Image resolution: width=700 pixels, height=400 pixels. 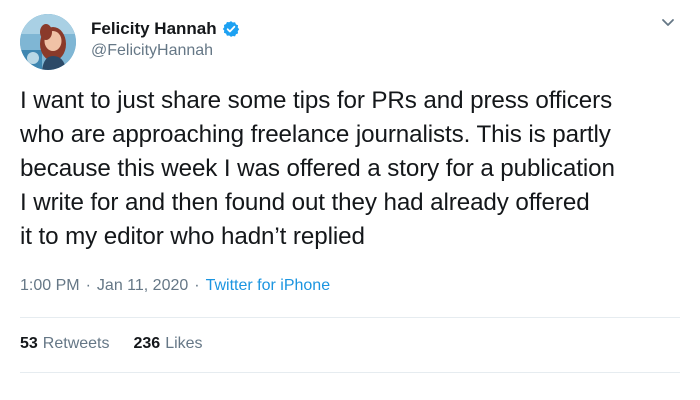 I want to click on profile-photo-icon, so click(x=48, y=42).